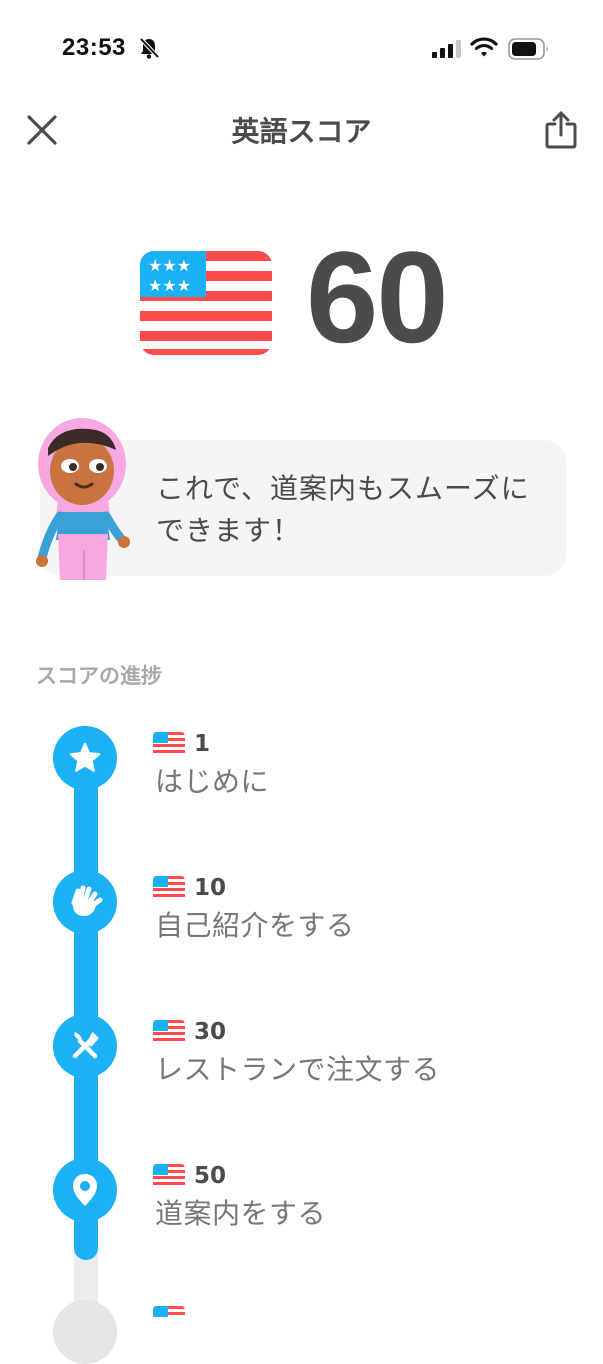  I want to click on milestone-score: 50, so click(210, 1176).